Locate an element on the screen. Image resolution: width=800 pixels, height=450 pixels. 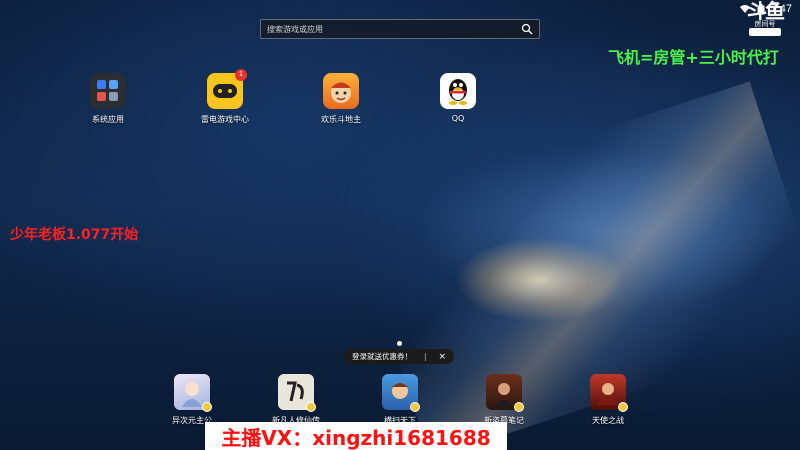
dock-app-1: 异次元主公 is located at coordinates (192, 400).